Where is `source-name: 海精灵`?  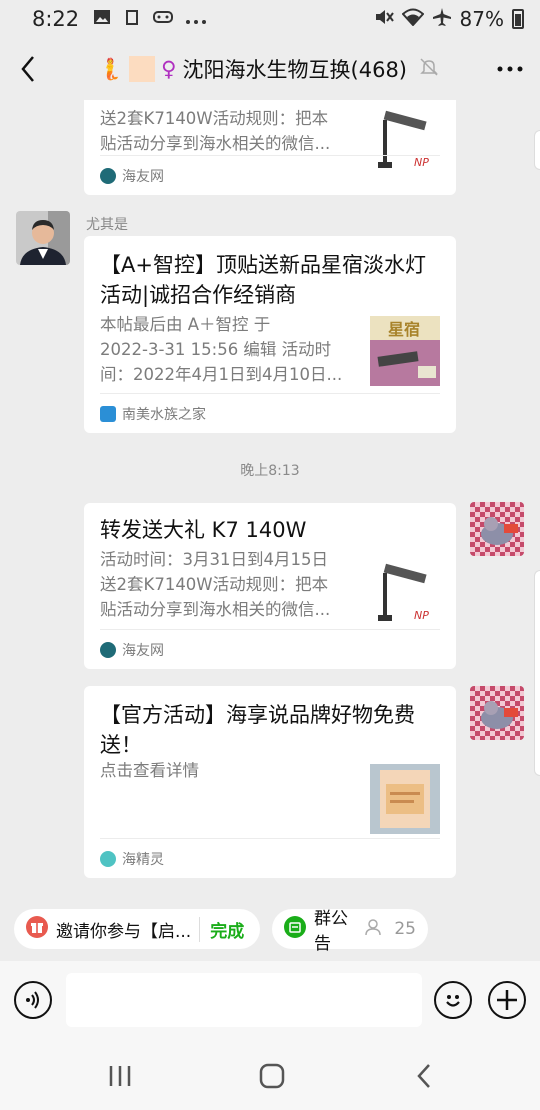 source-name: 海精灵 is located at coordinates (143, 859).